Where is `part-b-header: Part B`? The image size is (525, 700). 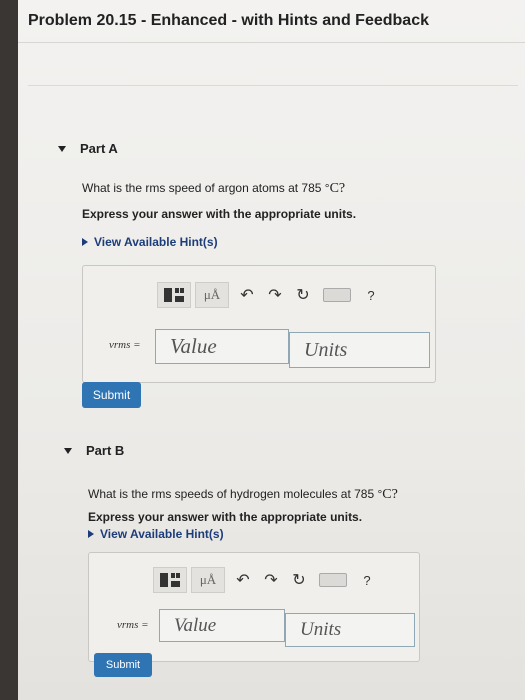
part-b-header: Part B is located at coordinates (94, 450).